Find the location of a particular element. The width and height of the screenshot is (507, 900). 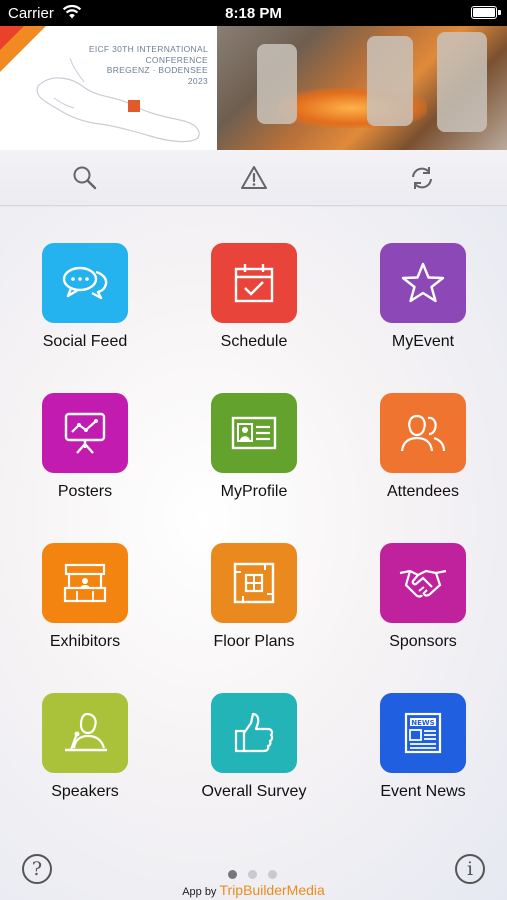

chat-bubbles-icon is located at coordinates (85, 283).